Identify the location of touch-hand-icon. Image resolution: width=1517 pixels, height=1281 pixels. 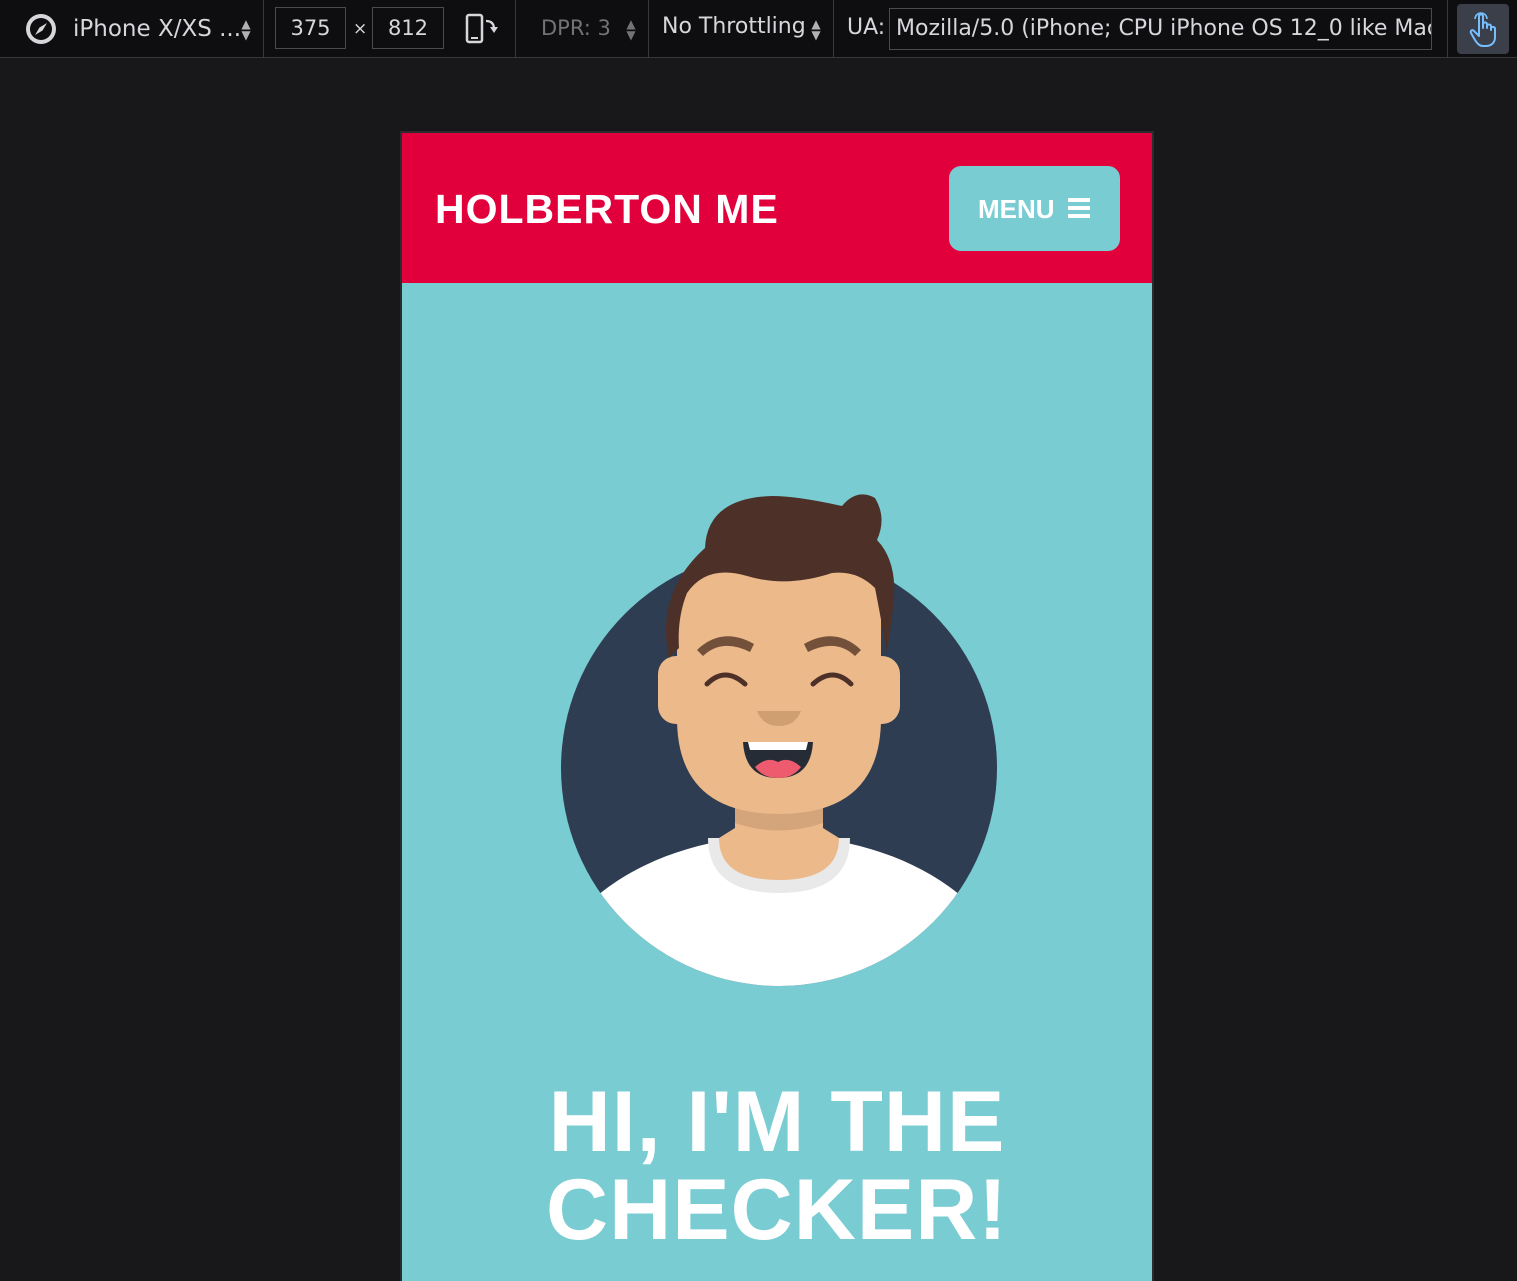
(1482, 29).